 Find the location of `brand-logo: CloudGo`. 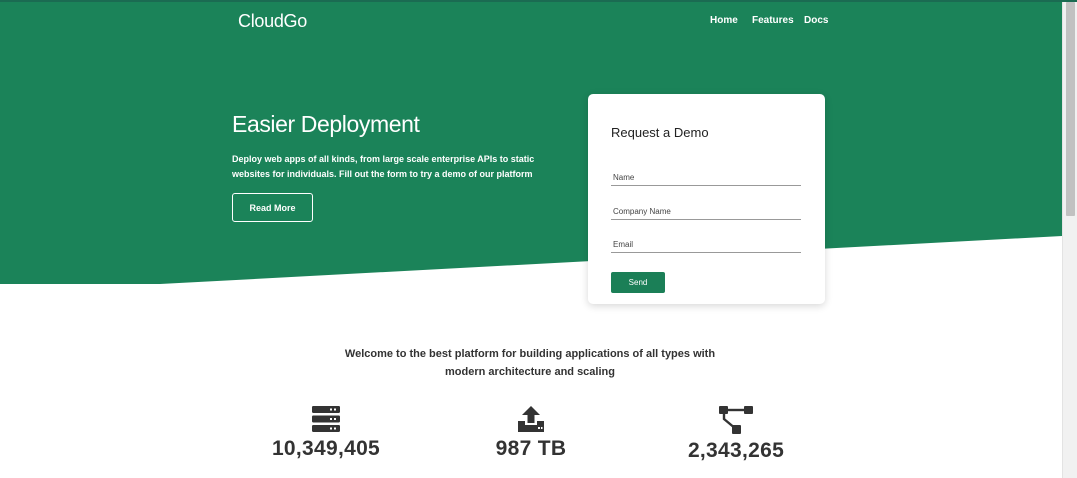

brand-logo: CloudGo is located at coordinates (272, 21).